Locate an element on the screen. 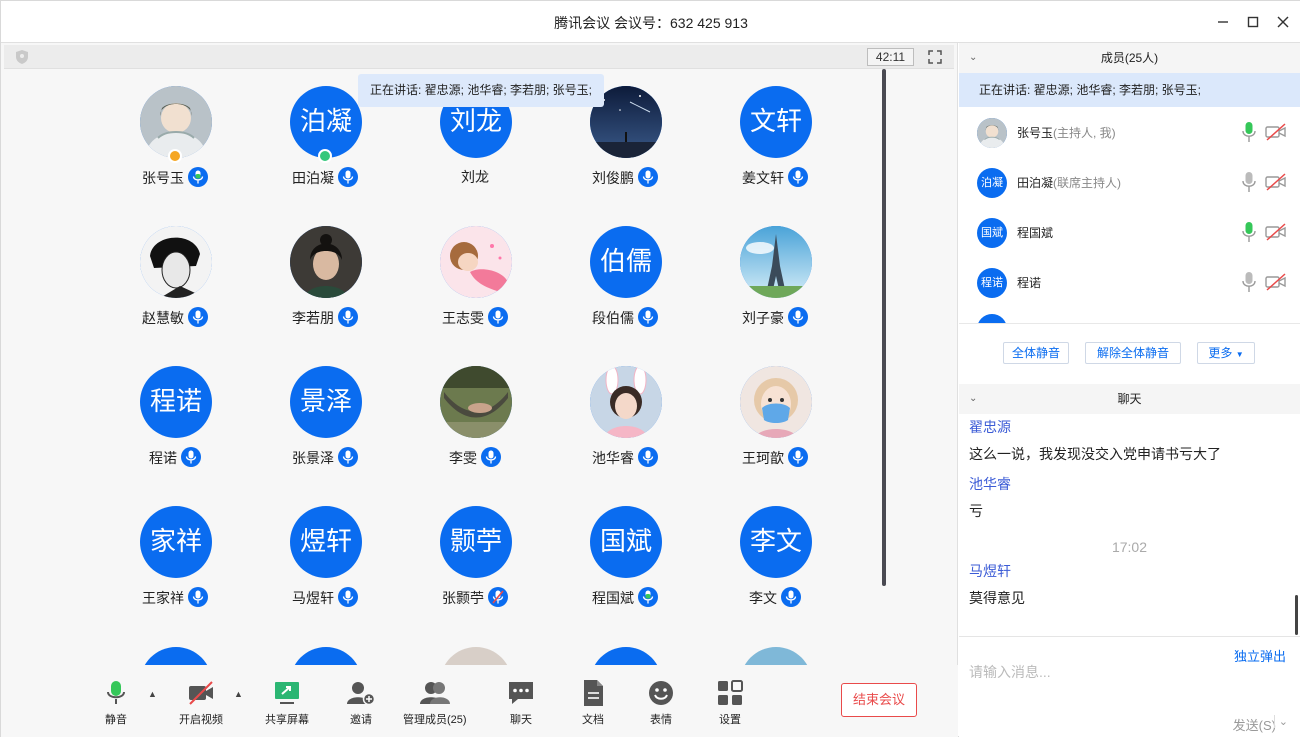 This screenshot has width=1300, height=737. manage-members-button: 管理成员(25) is located at coordinates (435, 703).